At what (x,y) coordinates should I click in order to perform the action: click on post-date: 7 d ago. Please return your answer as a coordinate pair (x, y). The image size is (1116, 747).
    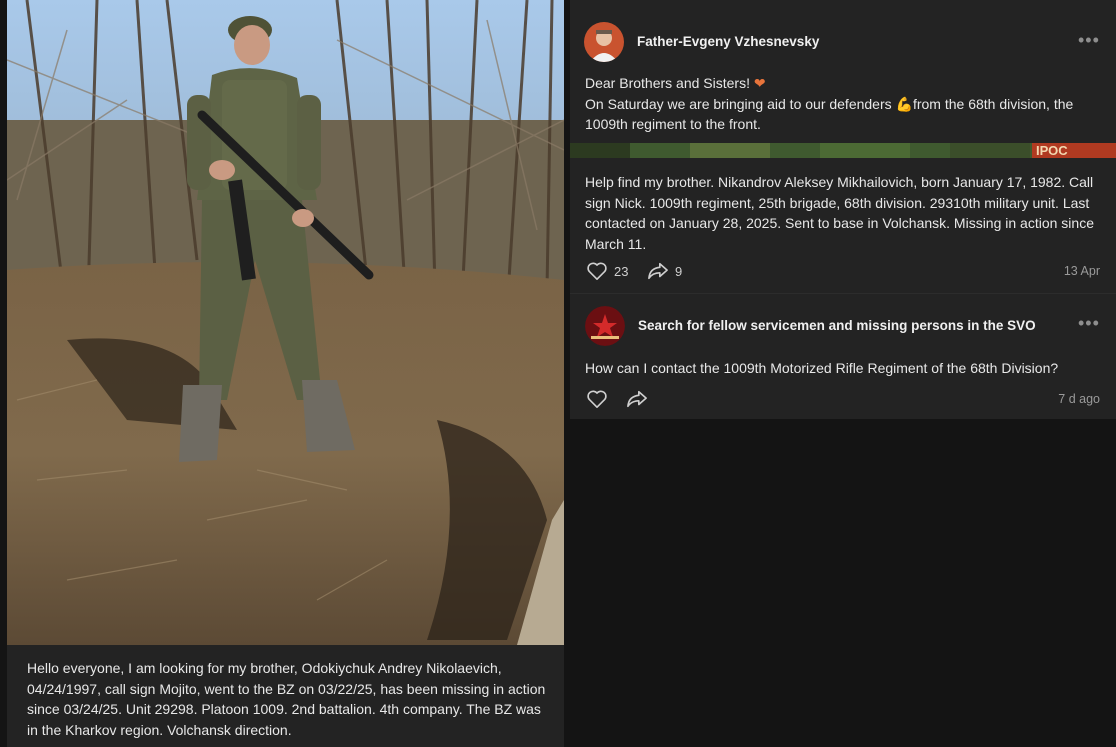
    Looking at the image, I should click on (1079, 399).